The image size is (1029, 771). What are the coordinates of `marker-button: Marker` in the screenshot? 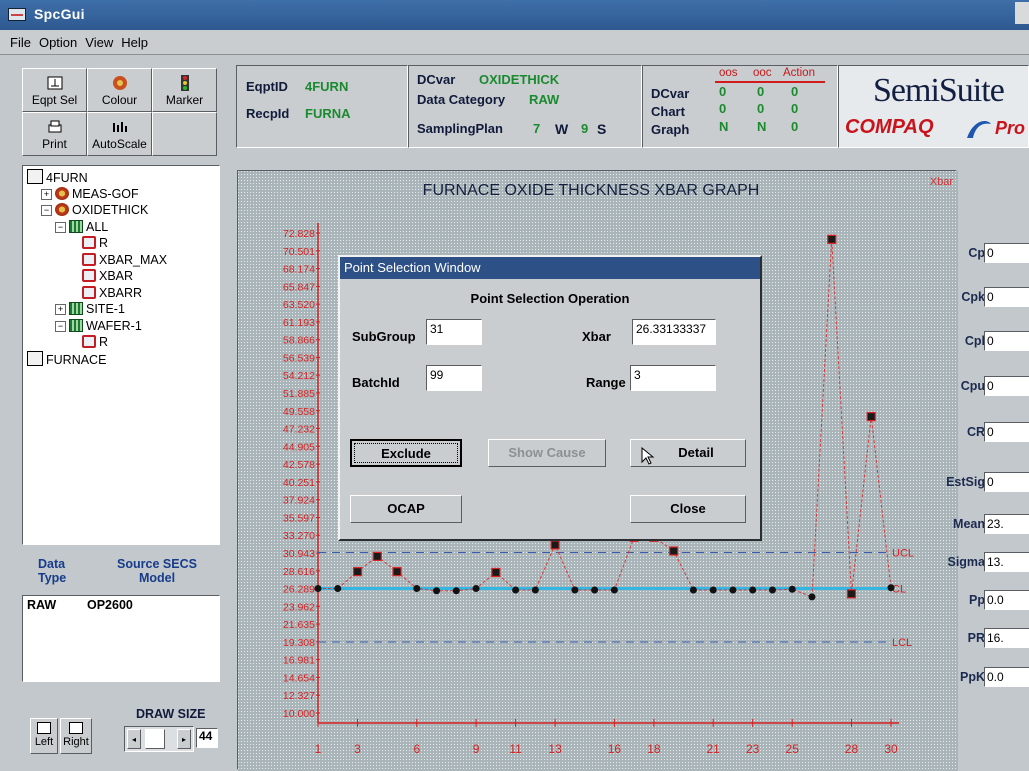 It's located at (184, 90).